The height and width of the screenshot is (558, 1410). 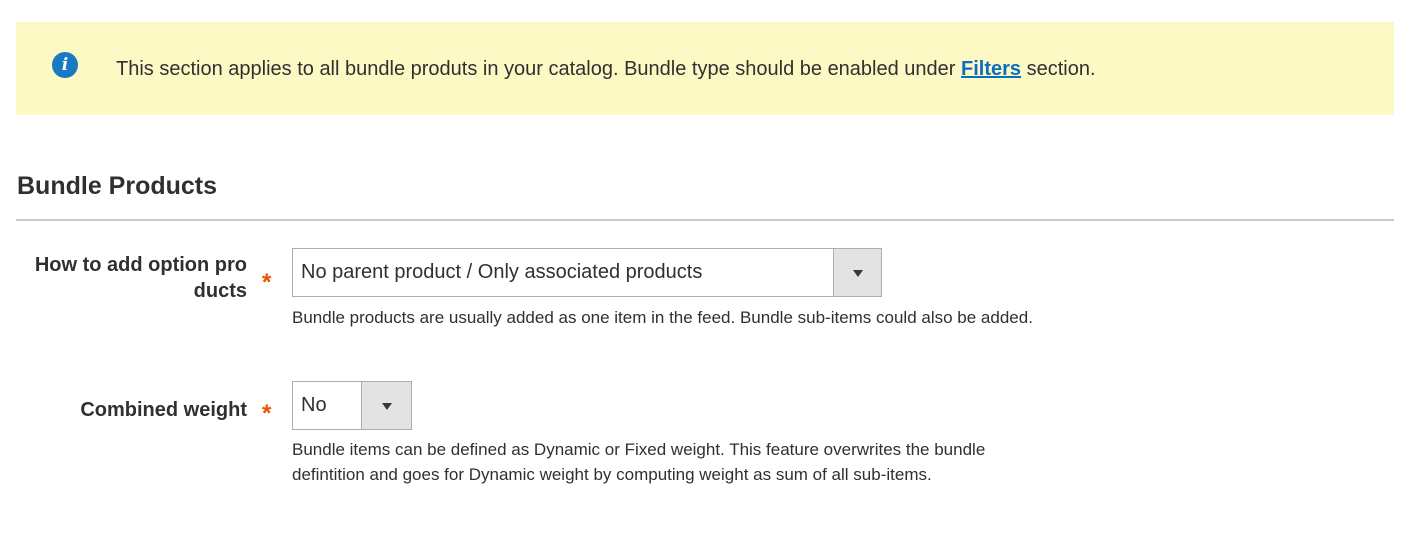 I want to click on filters-link: Filters, so click(x=991, y=69).